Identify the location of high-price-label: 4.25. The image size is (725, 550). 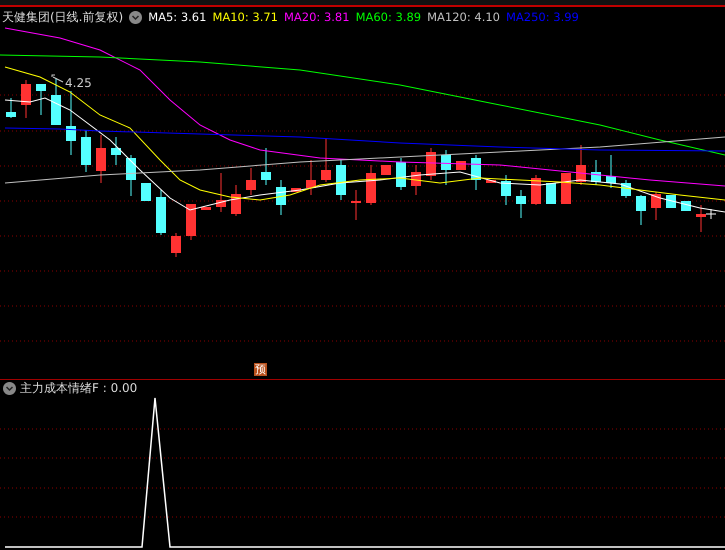
(78, 83).